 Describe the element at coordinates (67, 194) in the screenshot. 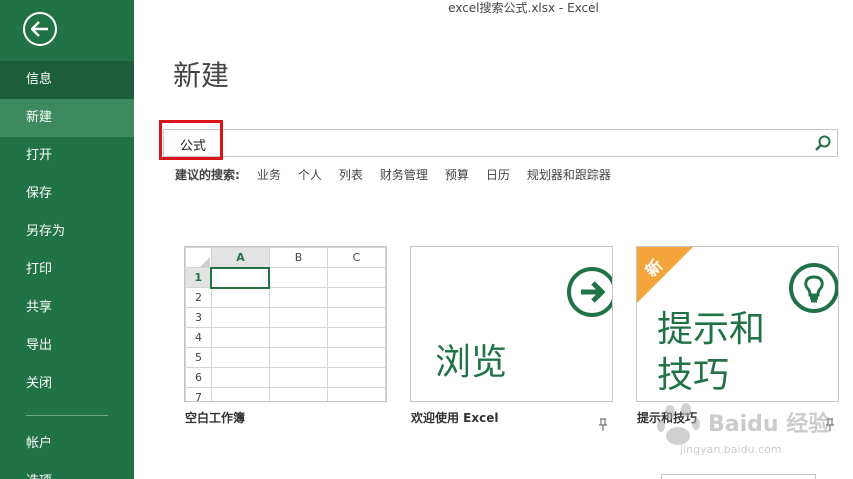

I see `sidebar-item-save: 保存` at that location.